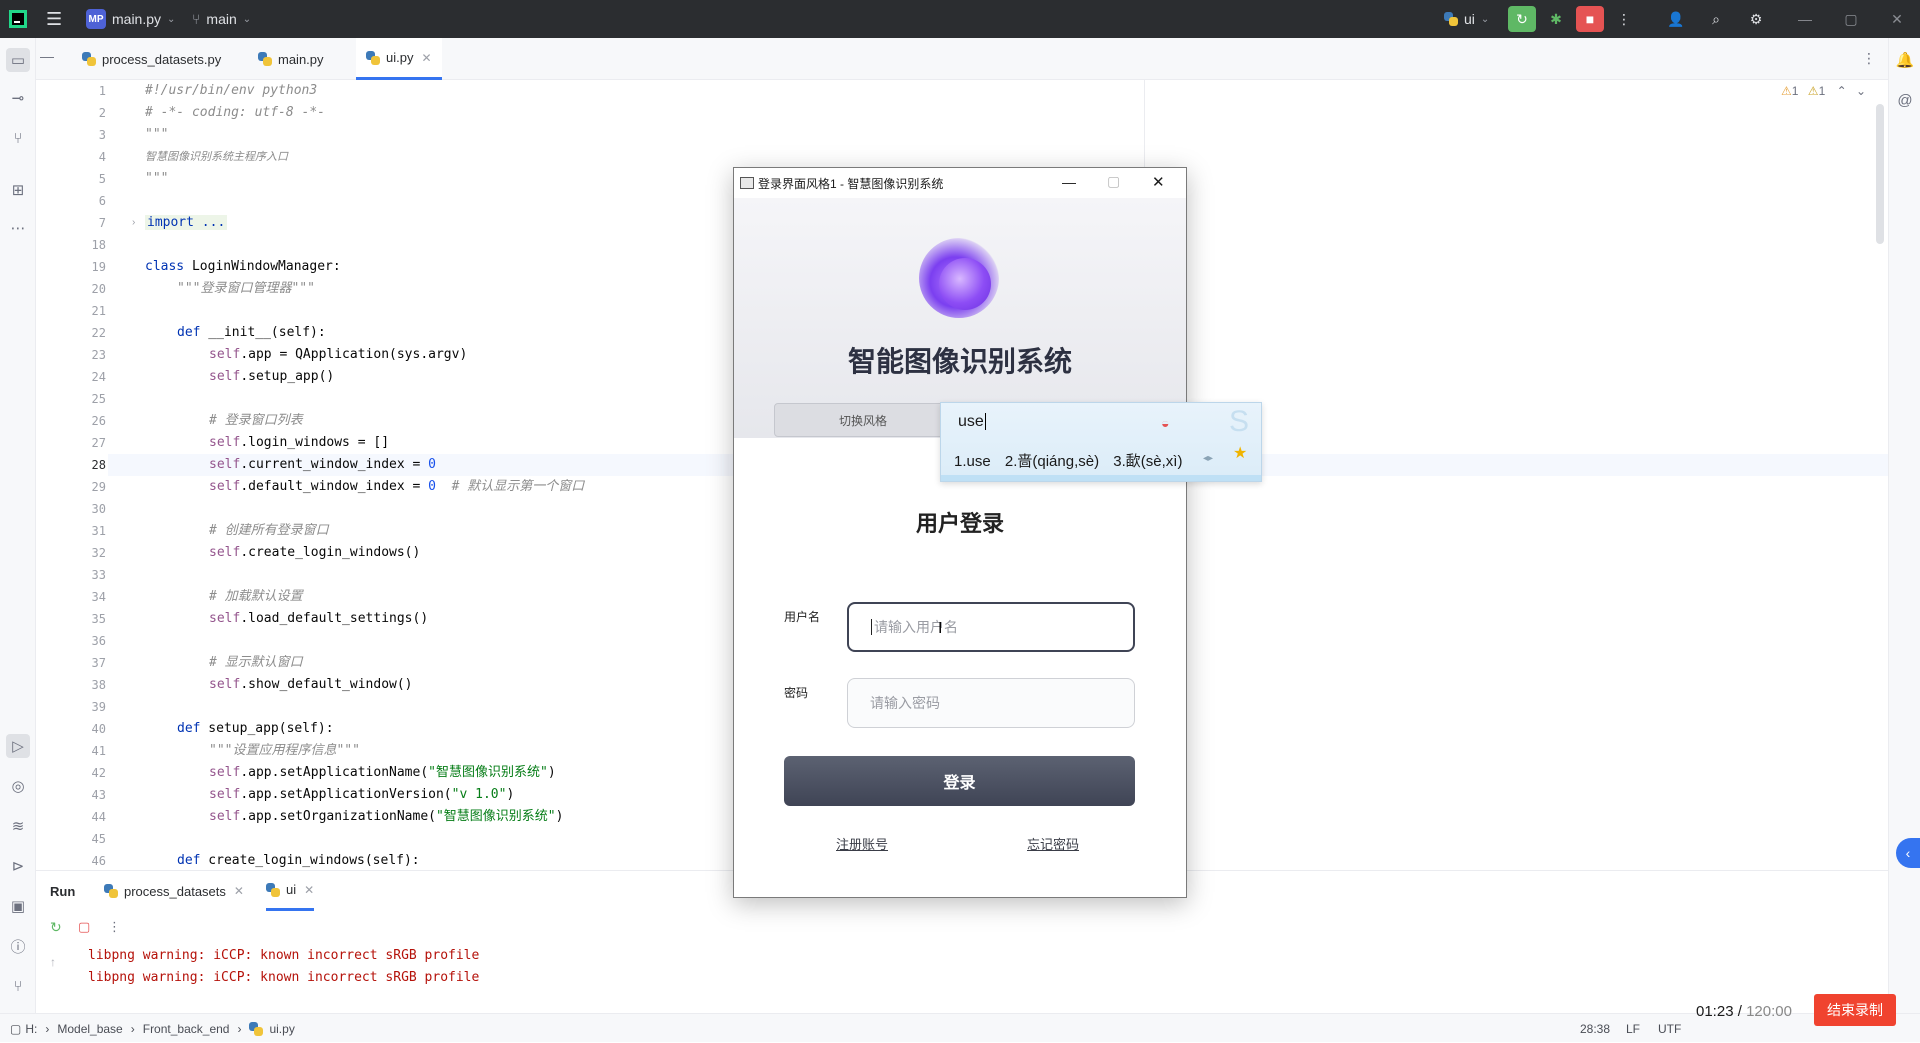  I want to click on stop-button: ■, so click(1590, 19).